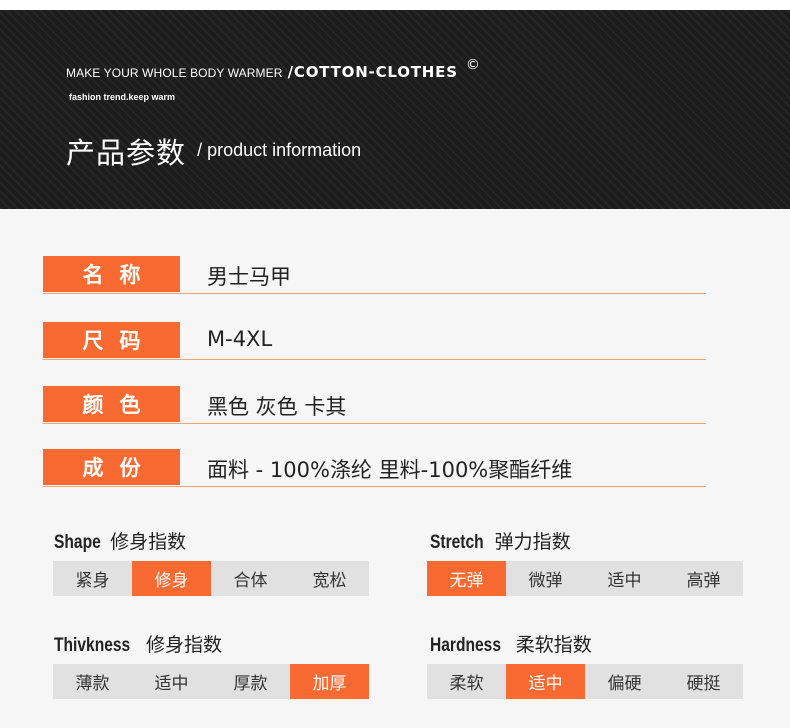 Image resolution: width=790 pixels, height=728 pixels. What do you see at coordinates (111, 467) in the screenshot?
I see `spec-label: 成份` at bounding box center [111, 467].